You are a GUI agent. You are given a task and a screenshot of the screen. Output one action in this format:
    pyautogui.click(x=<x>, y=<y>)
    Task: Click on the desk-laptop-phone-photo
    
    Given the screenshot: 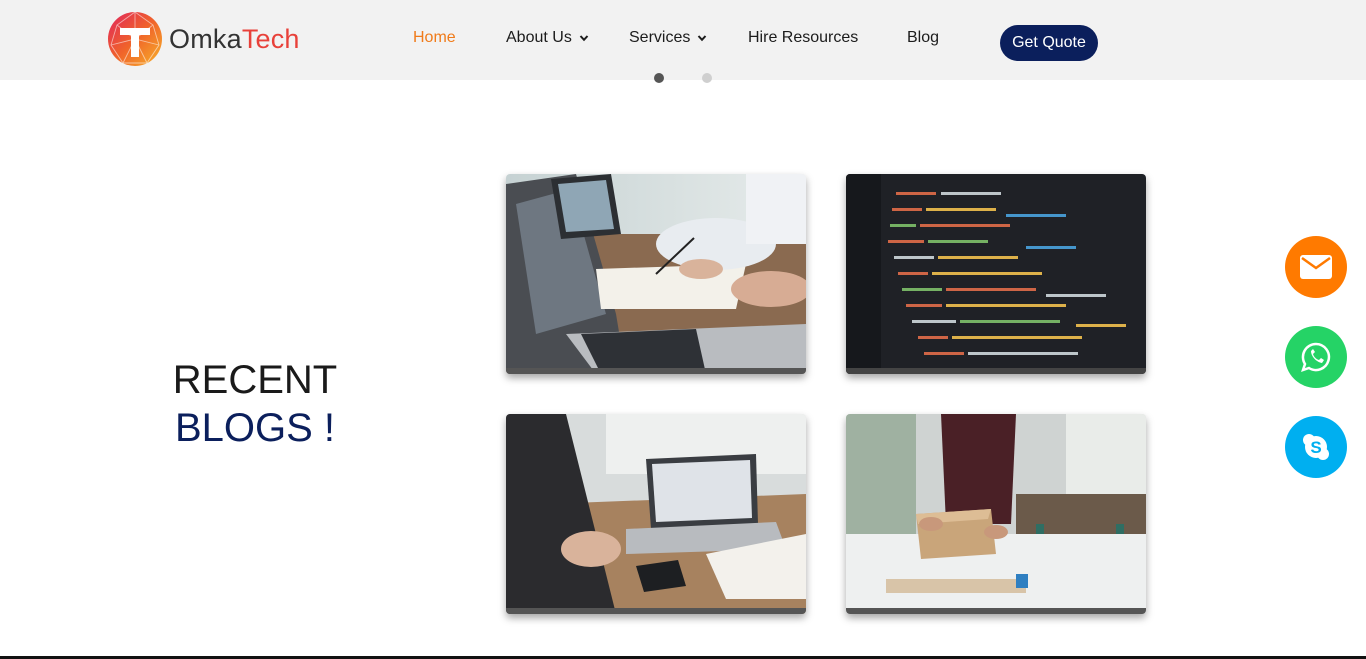 What is the action you would take?
    pyautogui.click(x=656, y=514)
    